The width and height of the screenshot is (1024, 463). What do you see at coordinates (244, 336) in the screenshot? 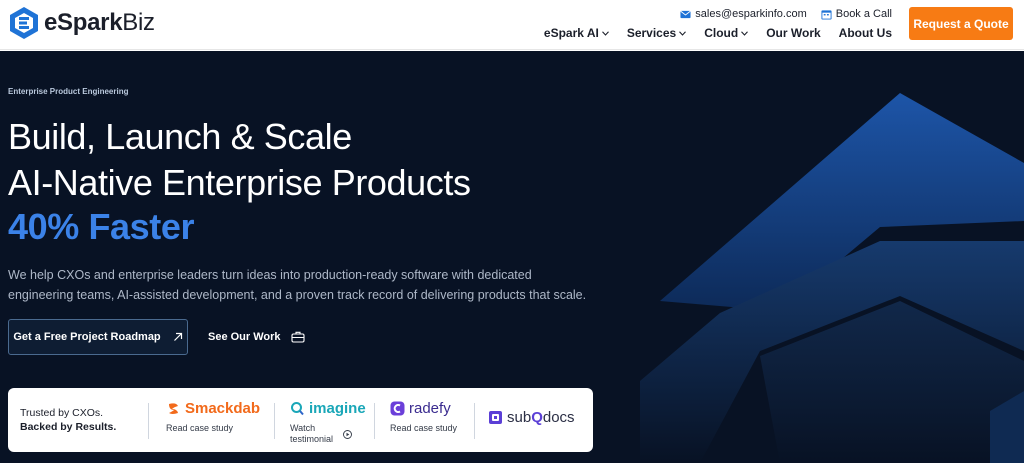
I see `see-our-work-label: See Our Work` at bounding box center [244, 336].